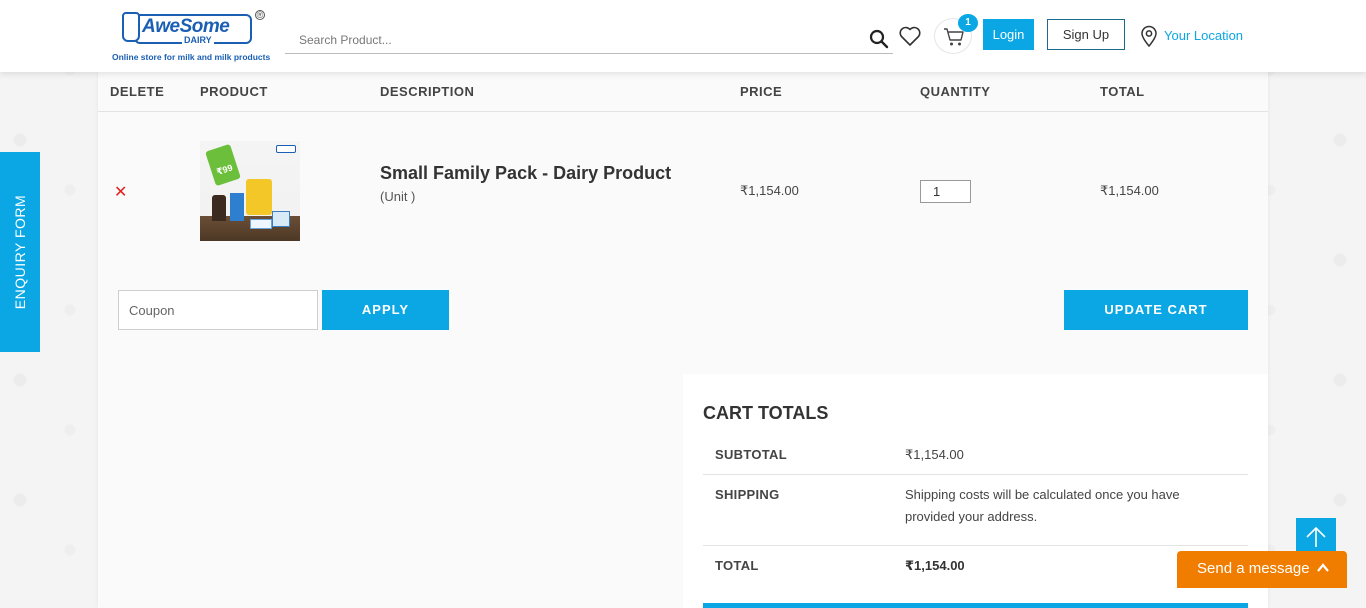 Image resolution: width=1366 pixels, height=608 pixels. Describe the element at coordinates (910, 36) in the screenshot. I see `wishlist-heart-icon` at that location.